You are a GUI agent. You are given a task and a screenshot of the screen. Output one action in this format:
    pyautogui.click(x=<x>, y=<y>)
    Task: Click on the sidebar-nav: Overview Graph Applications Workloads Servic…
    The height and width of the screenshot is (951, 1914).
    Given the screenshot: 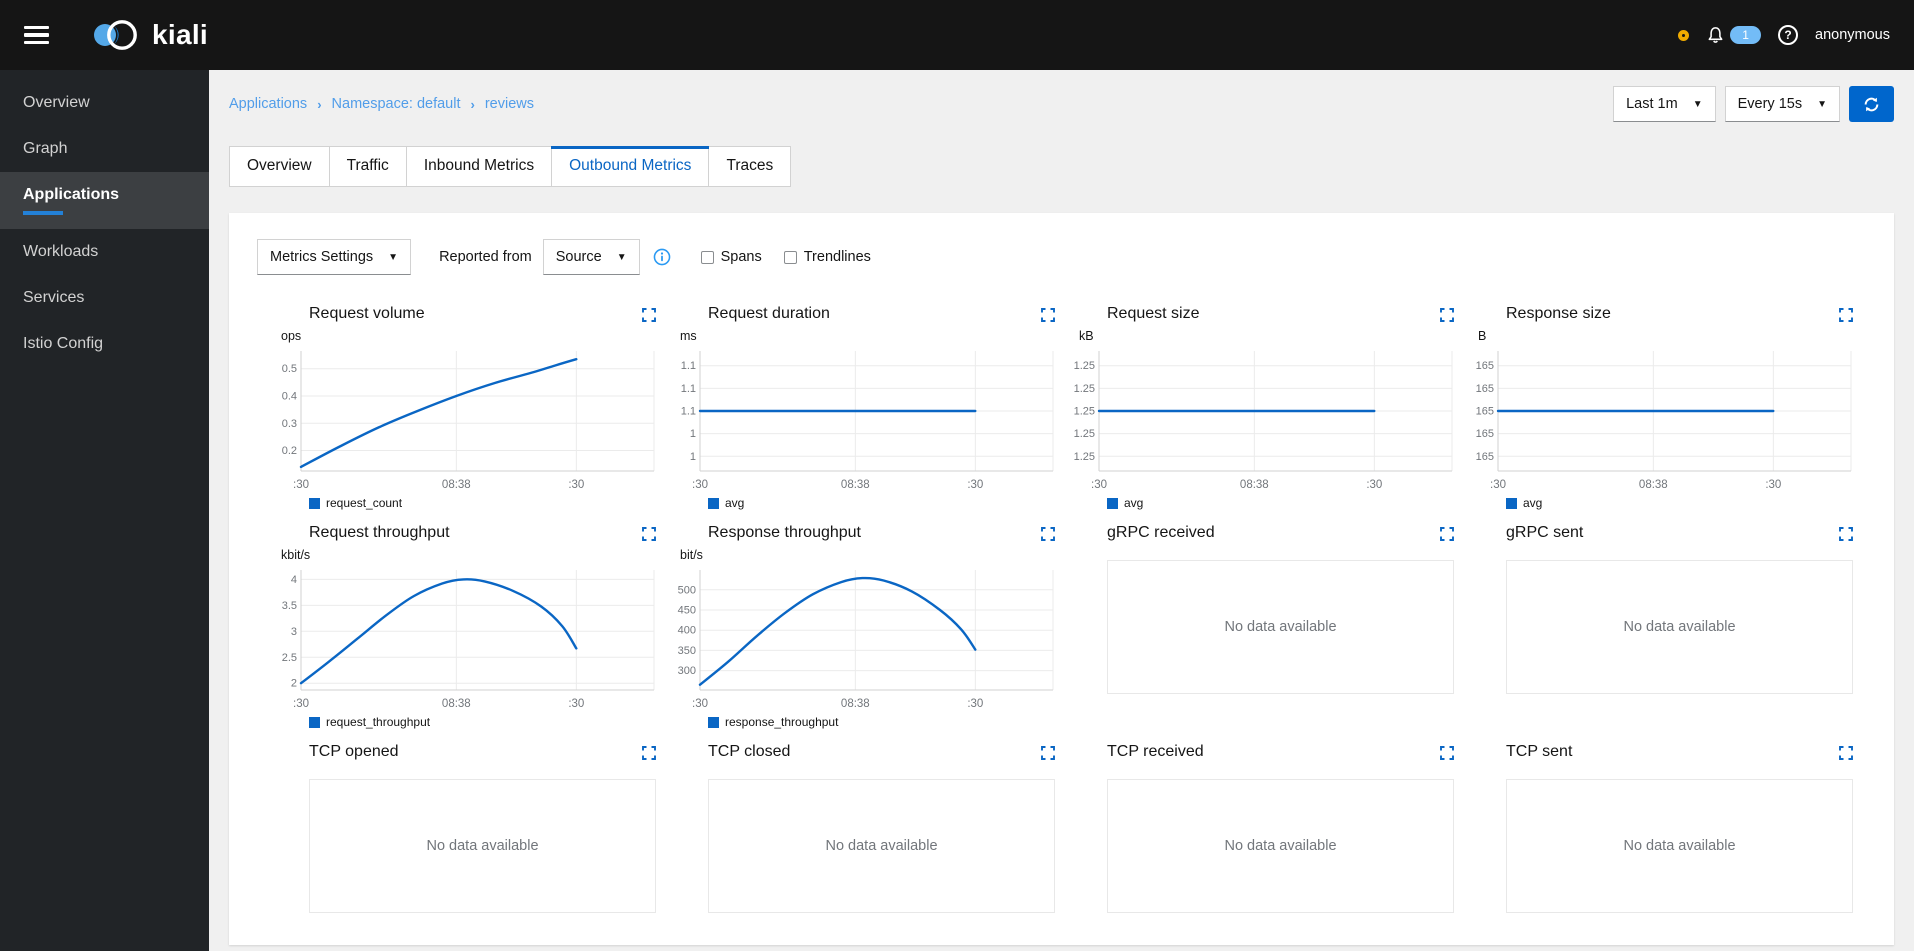 What is the action you would take?
    pyautogui.click(x=104, y=510)
    